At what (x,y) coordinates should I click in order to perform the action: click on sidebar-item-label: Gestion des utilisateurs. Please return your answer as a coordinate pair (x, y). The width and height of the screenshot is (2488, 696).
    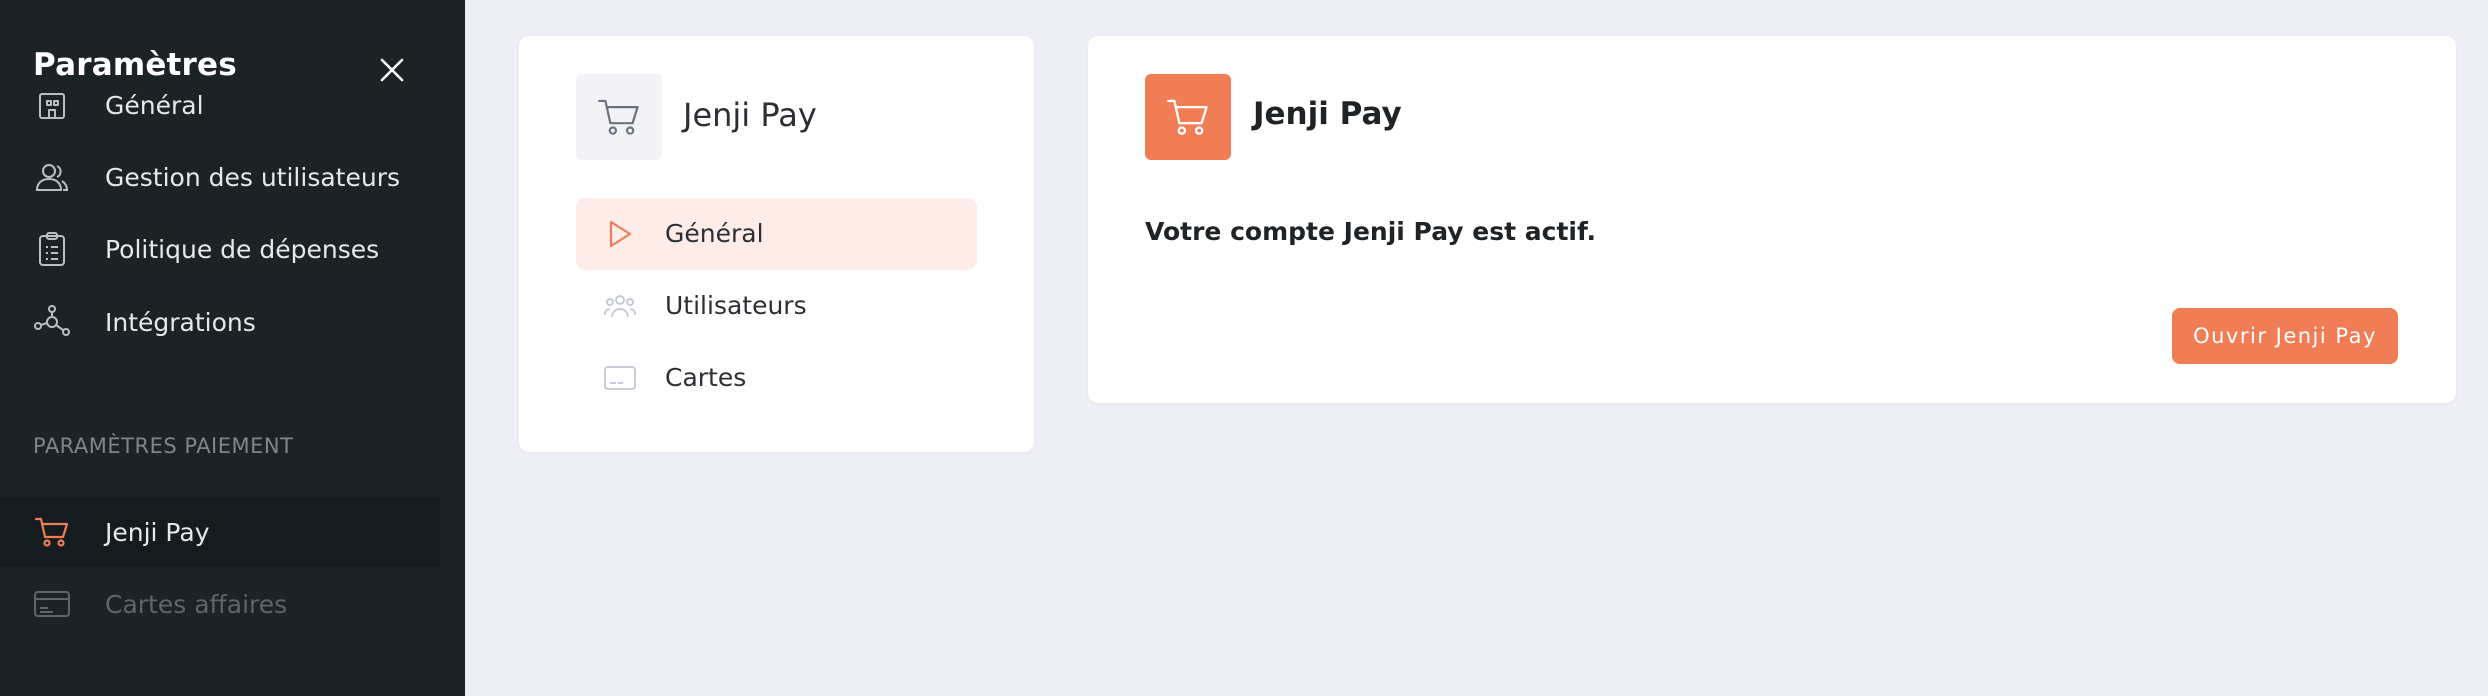
    Looking at the image, I should click on (252, 177).